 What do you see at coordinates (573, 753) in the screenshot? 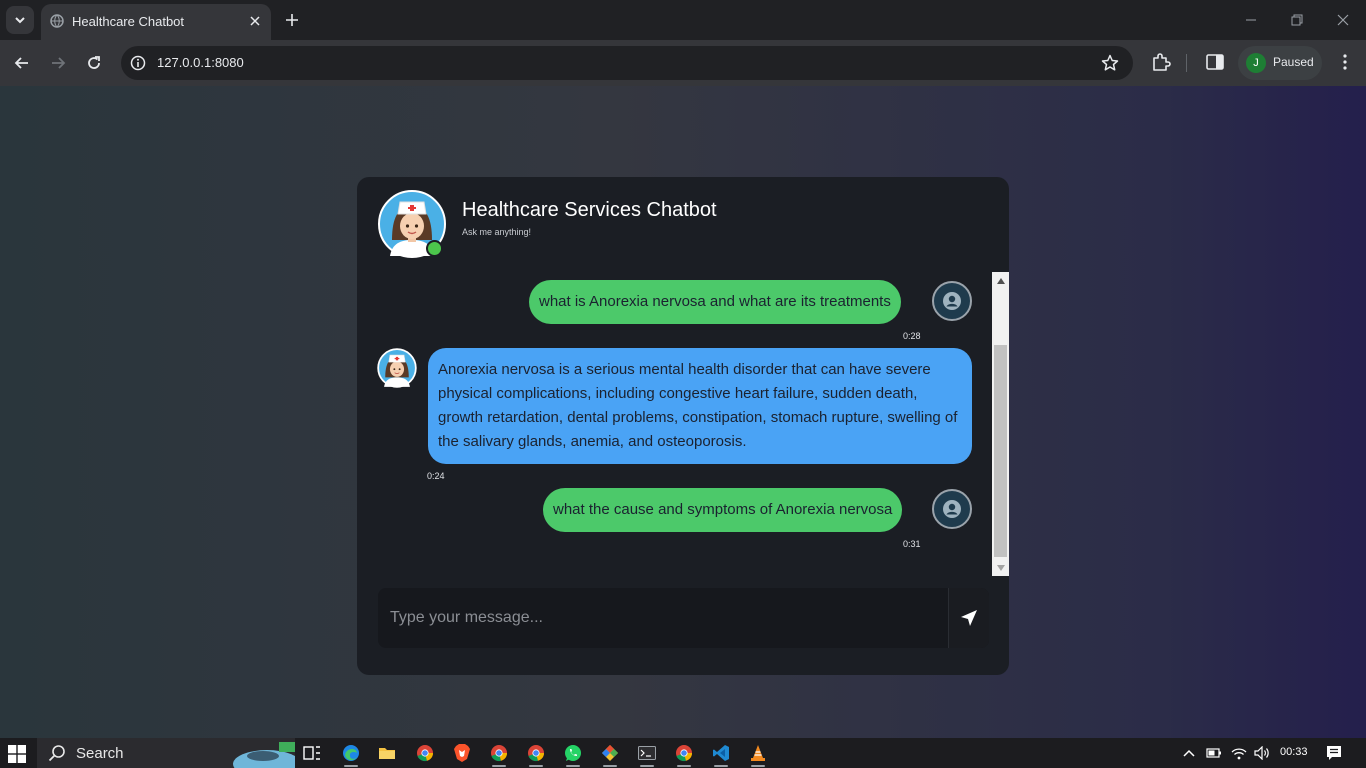
I see `whatsapp-icon` at bounding box center [573, 753].